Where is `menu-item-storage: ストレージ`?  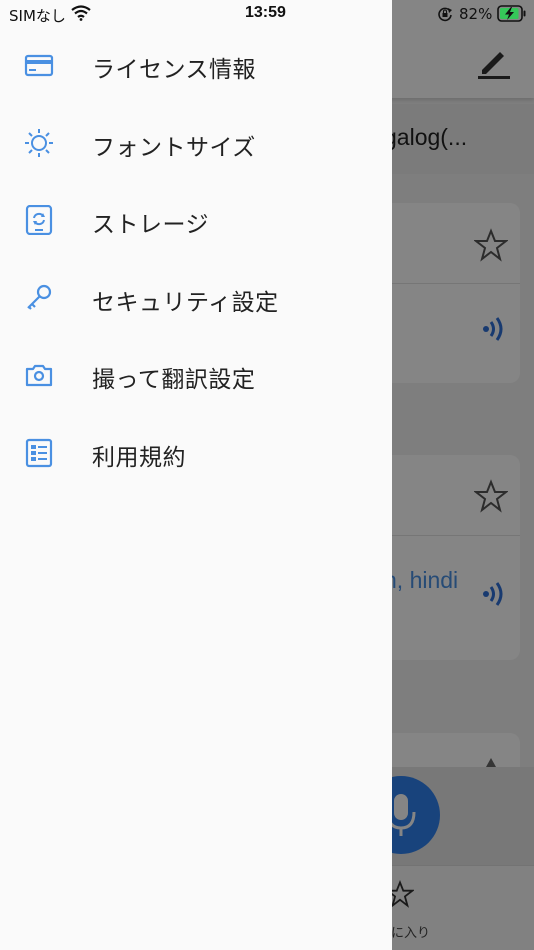 menu-item-storage: ストレージ is located at coordinates (196, 220).